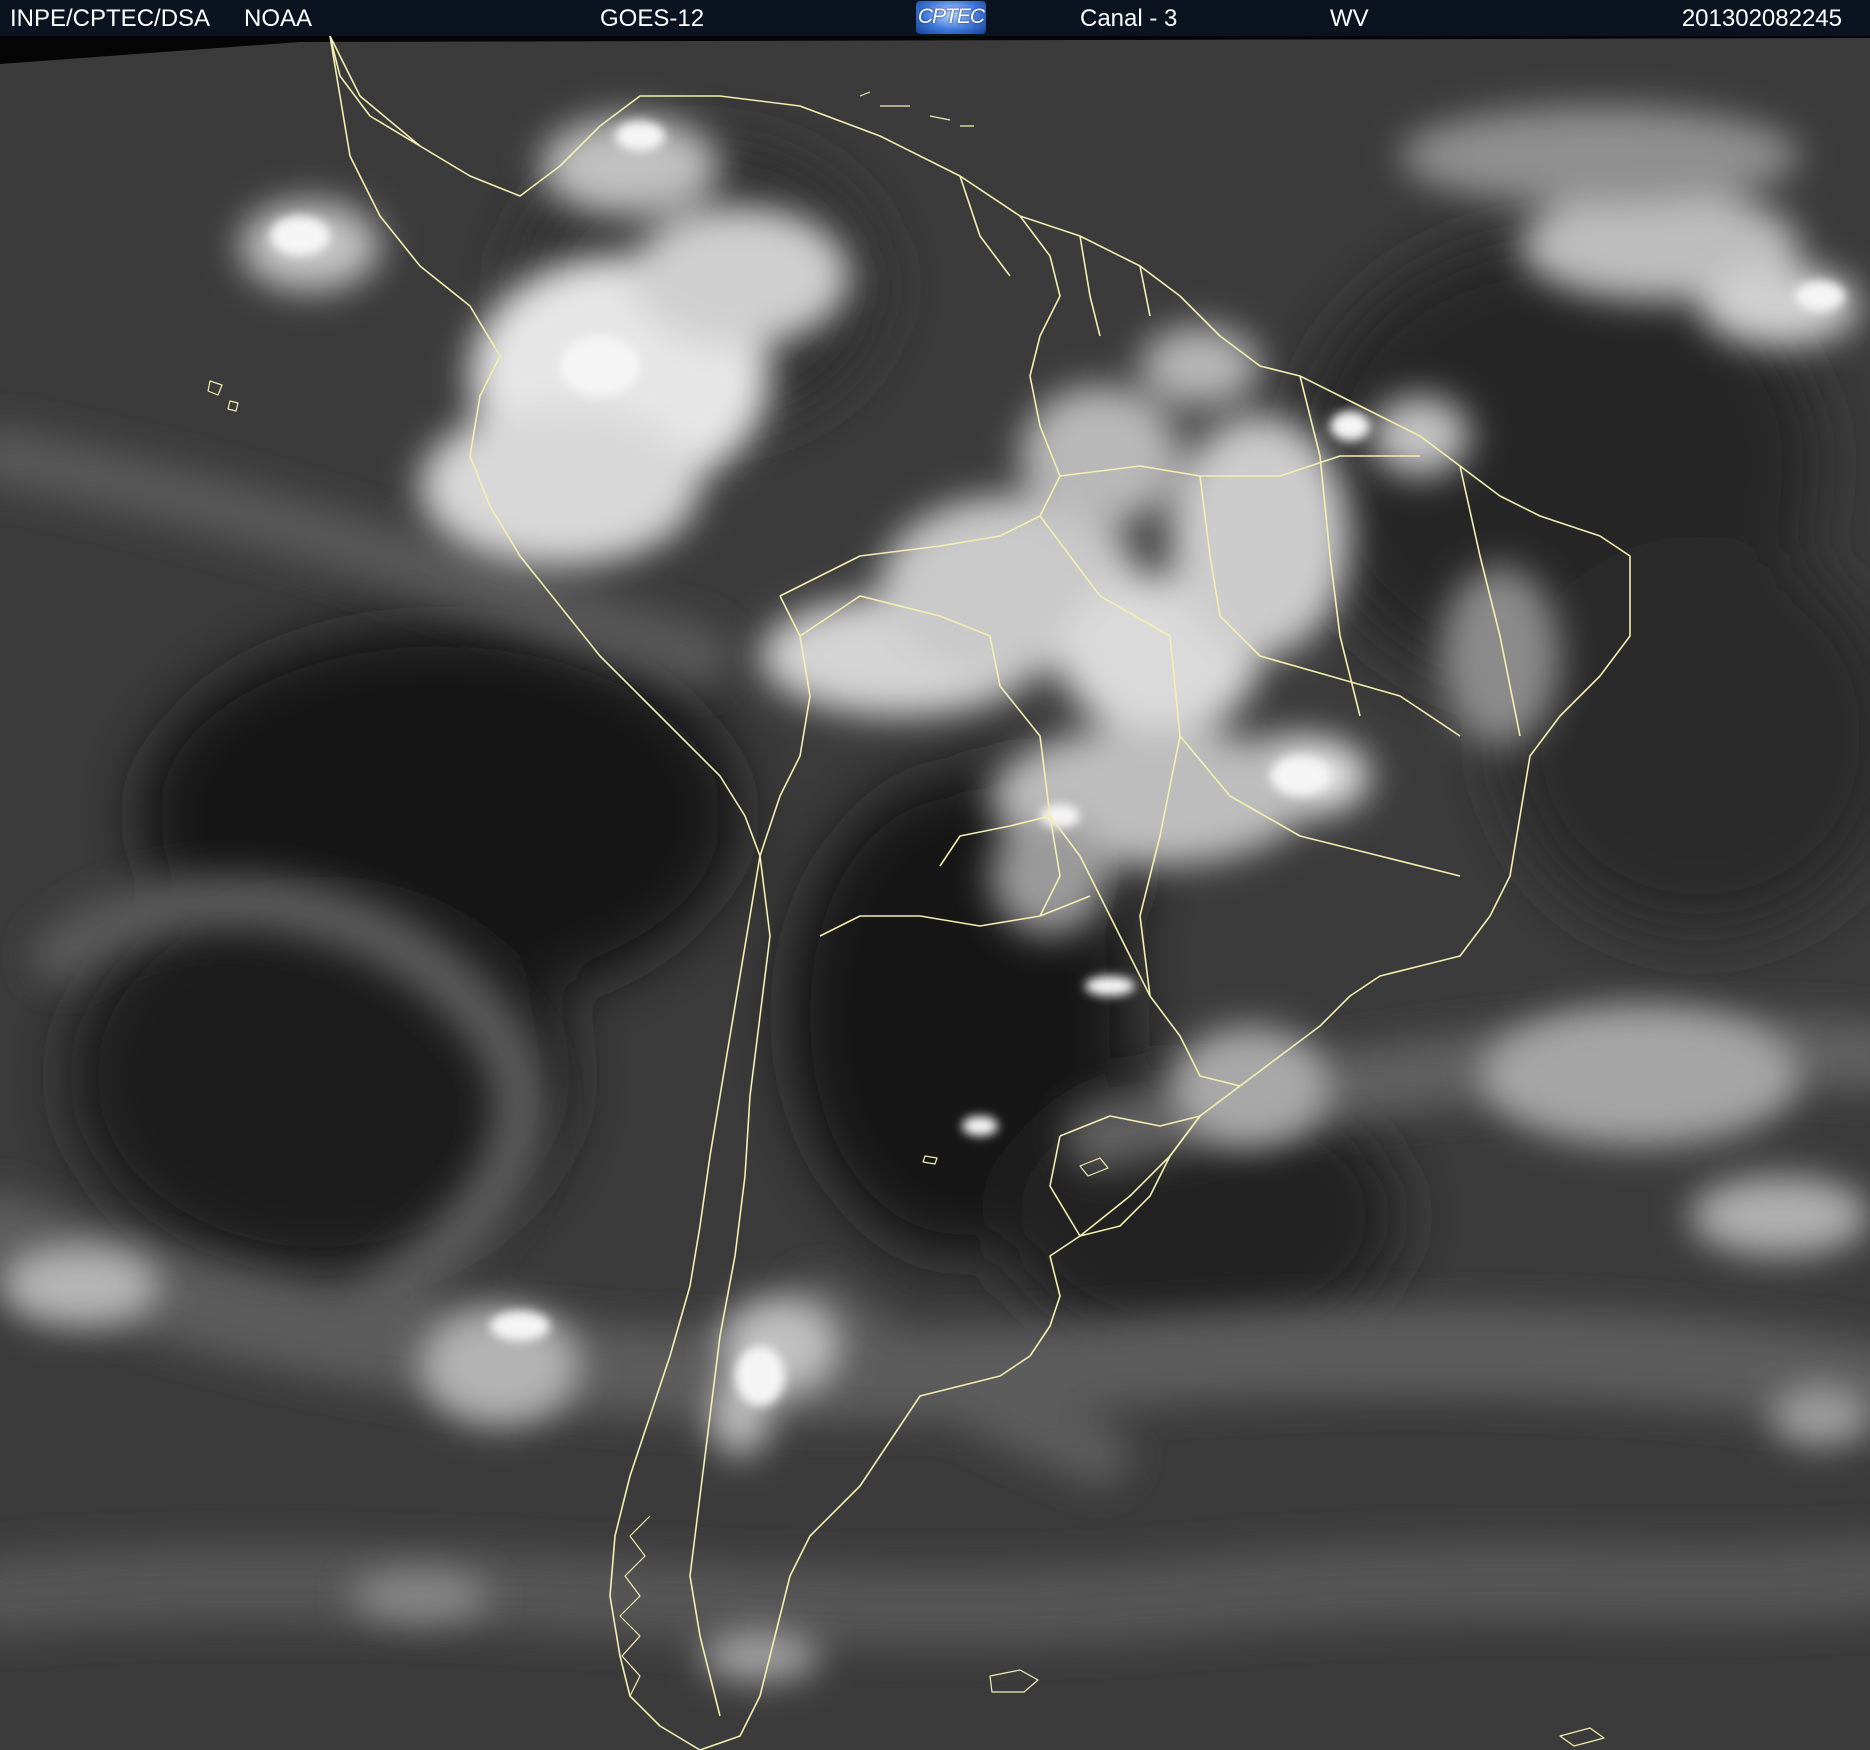 This screenshot has height=1750, width=1870. Describe the element at coordinates (110, 18) in the screenshot. I see `organization-label: INPE/CPTEC/DSA` at that location.